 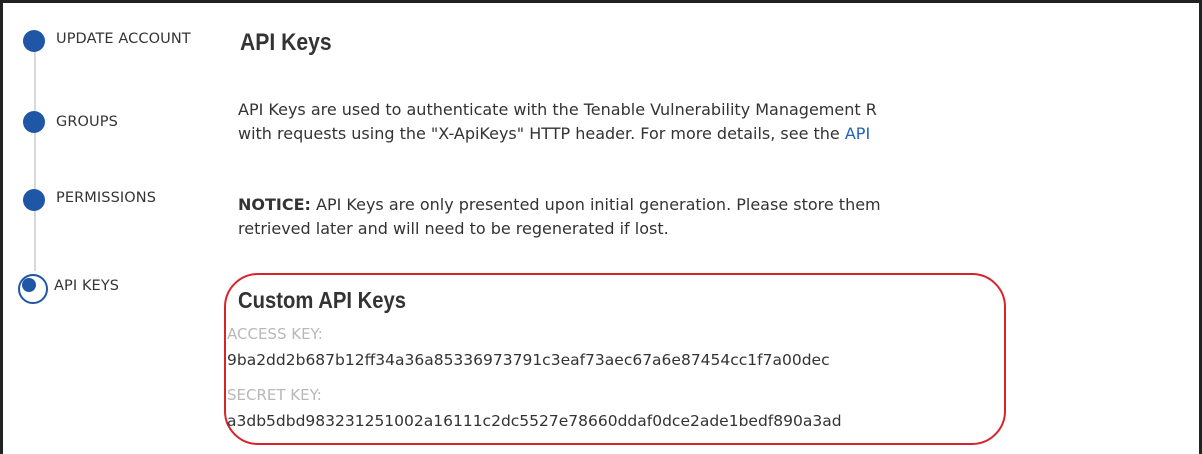 What do you see at coordinates (857, 133) in the screenshot?
I see `api-docs-link: API` at bounding box center [857, 133].